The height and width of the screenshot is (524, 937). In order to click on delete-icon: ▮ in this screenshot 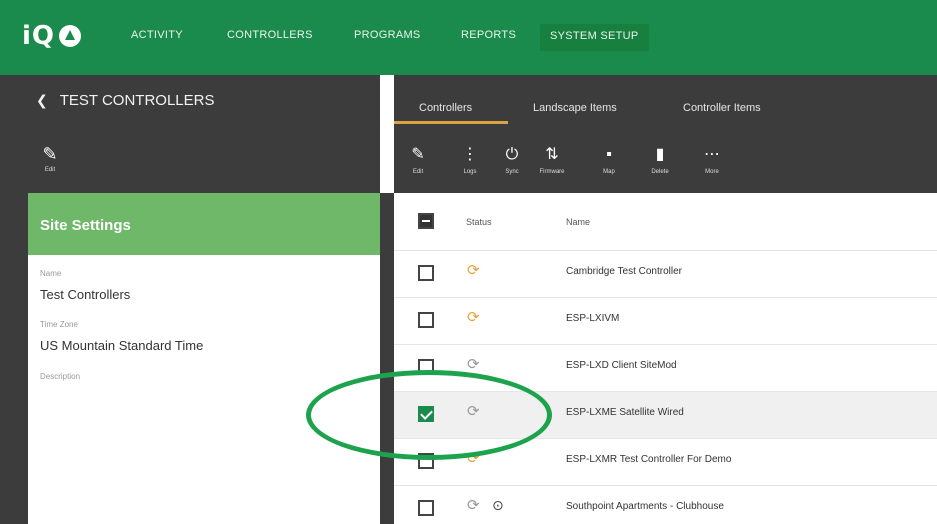, I will do `click(660, 154)`.